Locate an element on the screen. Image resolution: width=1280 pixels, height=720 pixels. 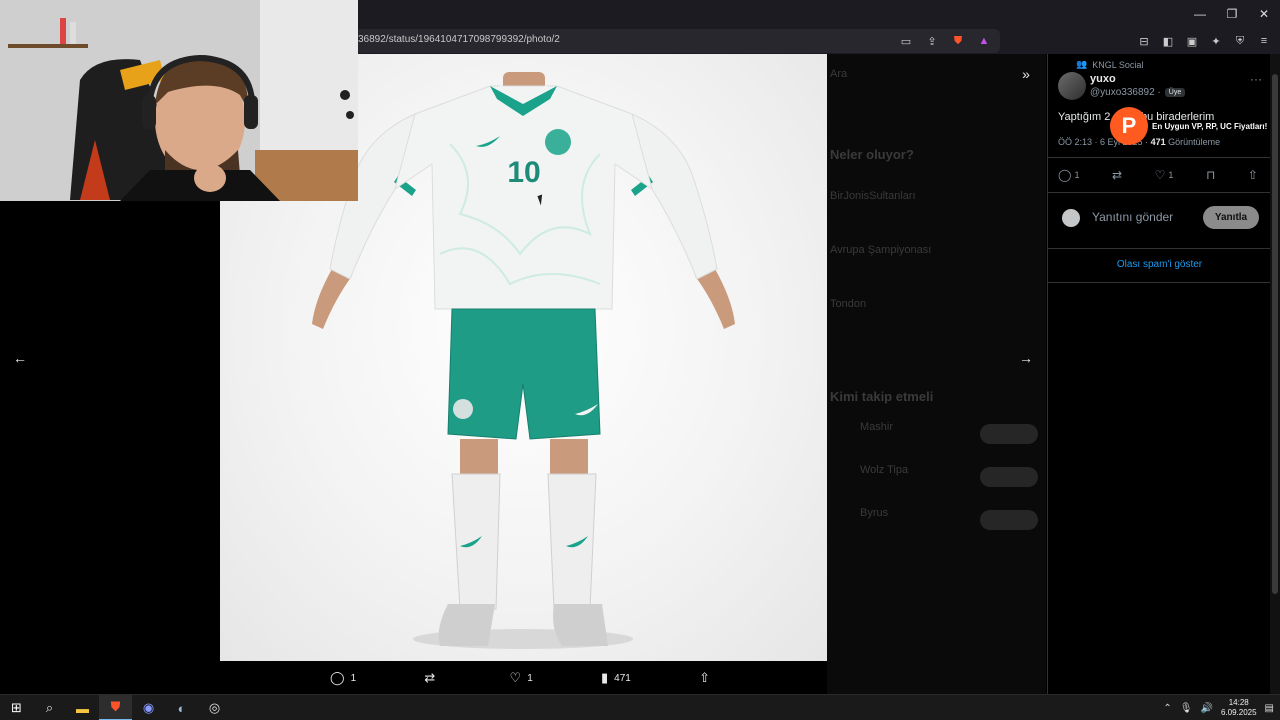
minimize-button: — is located at coordinates (1200, 14).